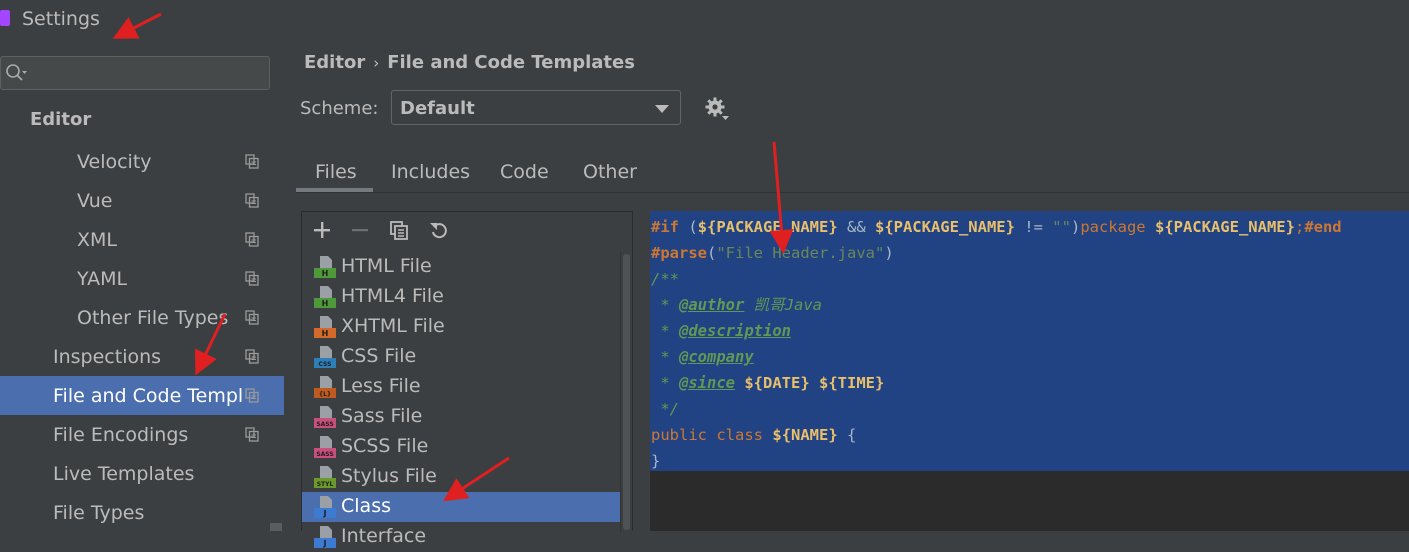 Image resolution: width=1409 pixels, height=552 pixels. What do you see at coordinates (325, 387) in the screenshot?
I see `file-type-icon: {L}` at bounding box center [325, 387].